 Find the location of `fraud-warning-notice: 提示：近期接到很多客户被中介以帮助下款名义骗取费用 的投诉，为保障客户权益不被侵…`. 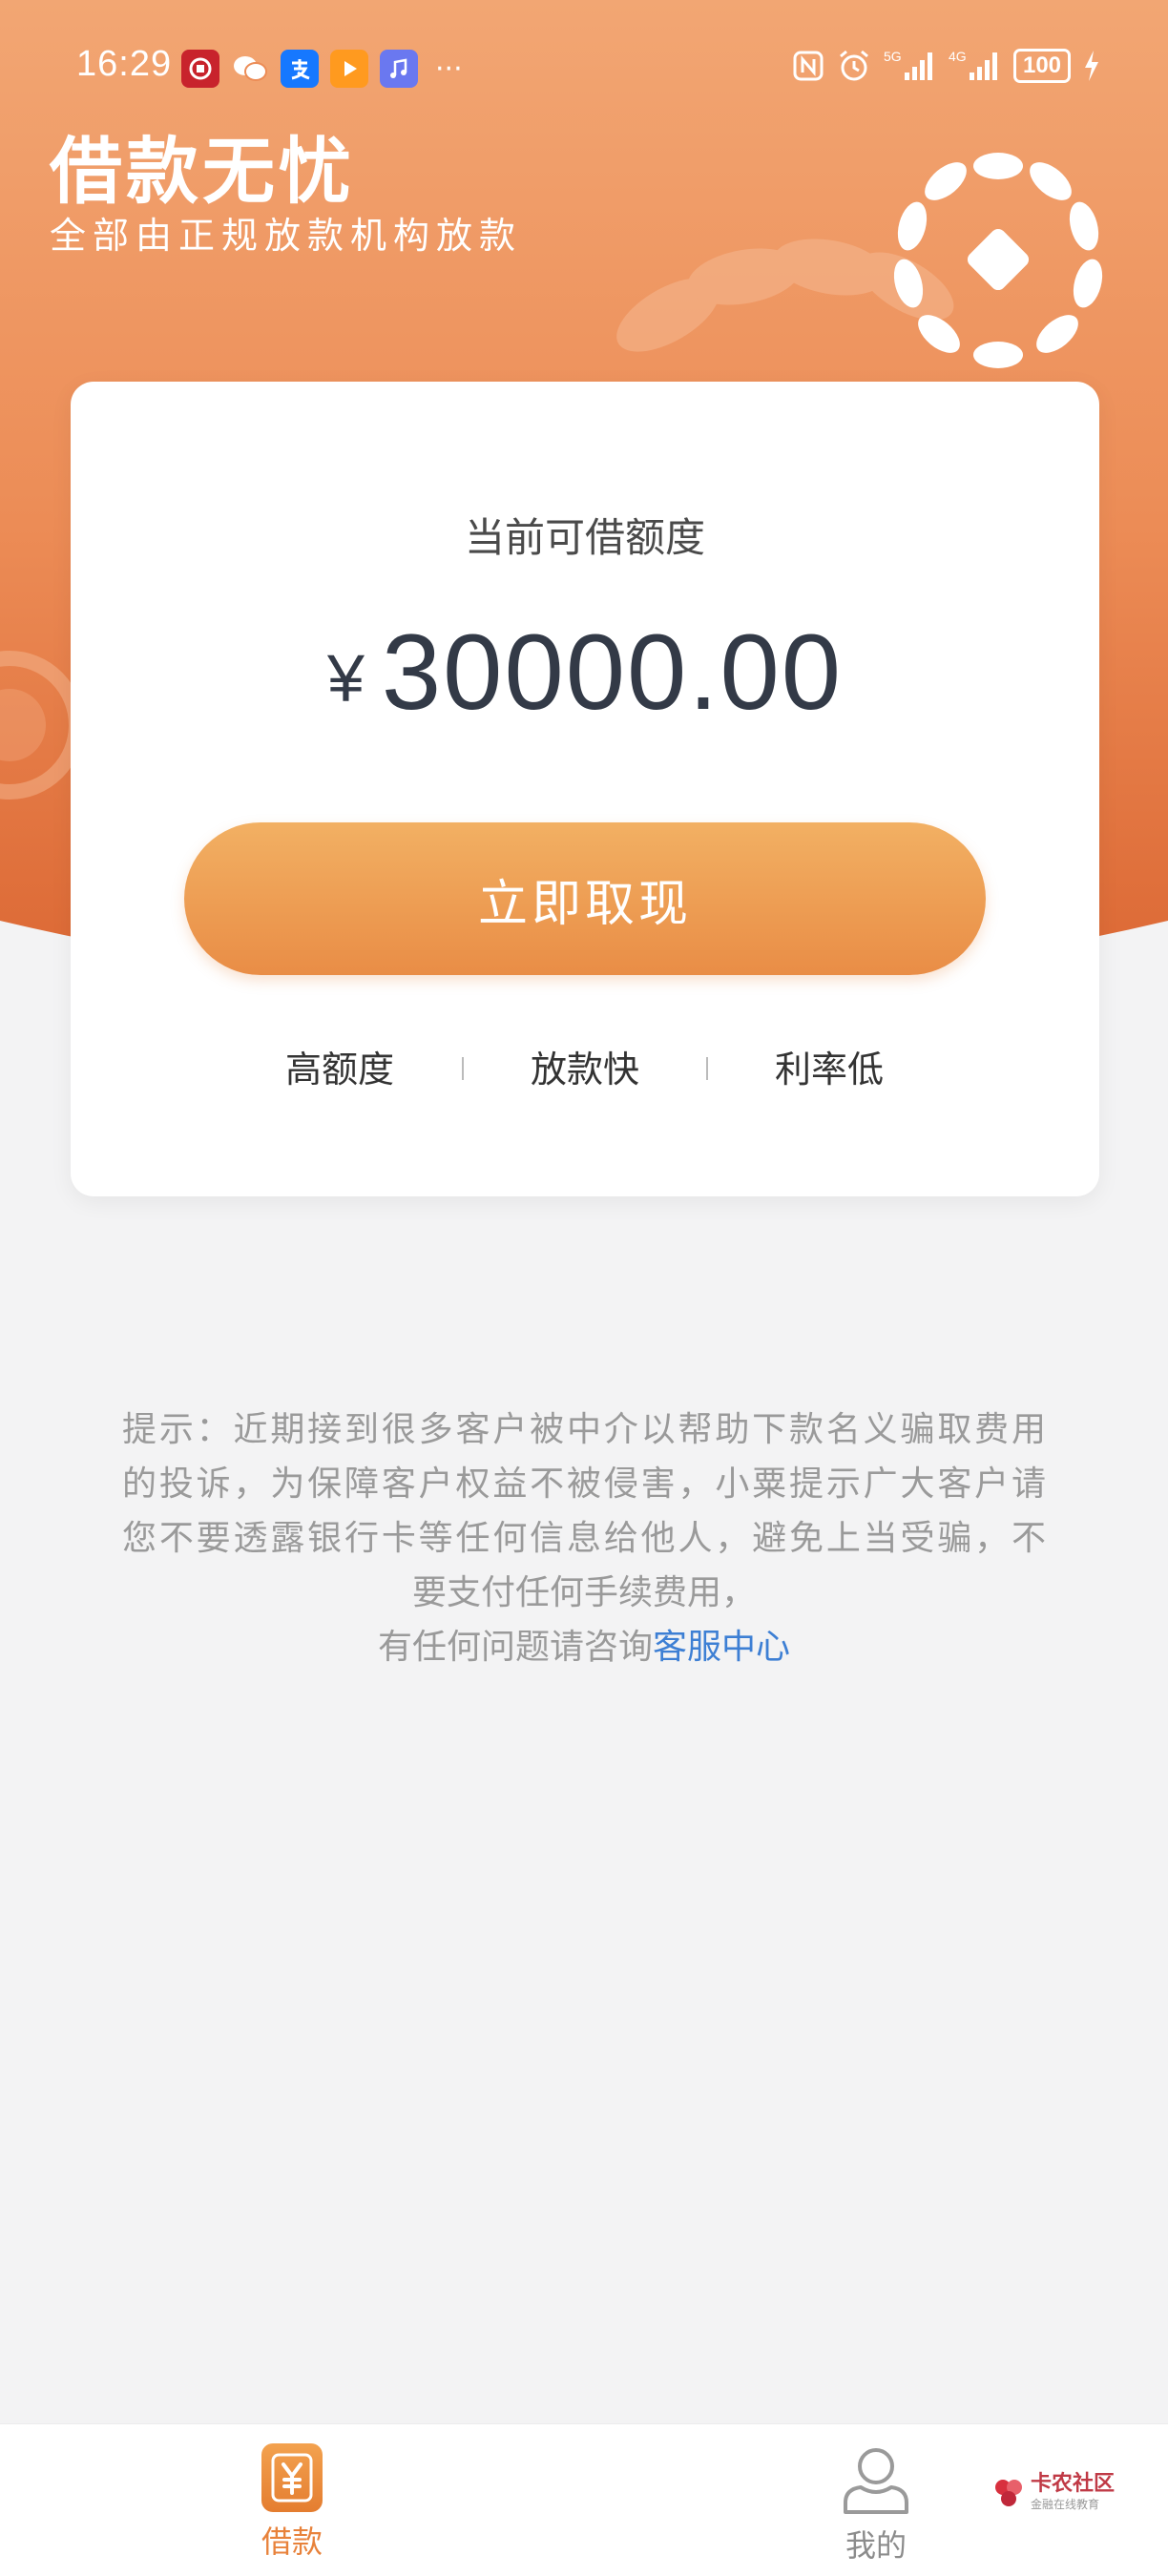

fraud-warning-notice: 提示：近期接到很多客户被中介以帮助下款名义骗取费用 的投诉，为保障客户权益不被侵… is located at coordinates (584, 1538).